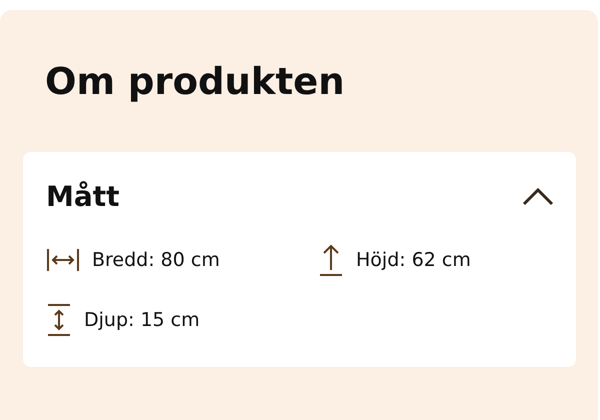 This screenshot has width=600, height=420. Describe the element at coordinates (195, 82) in the screenshot. I see `section-title: Om produkten` at that location.